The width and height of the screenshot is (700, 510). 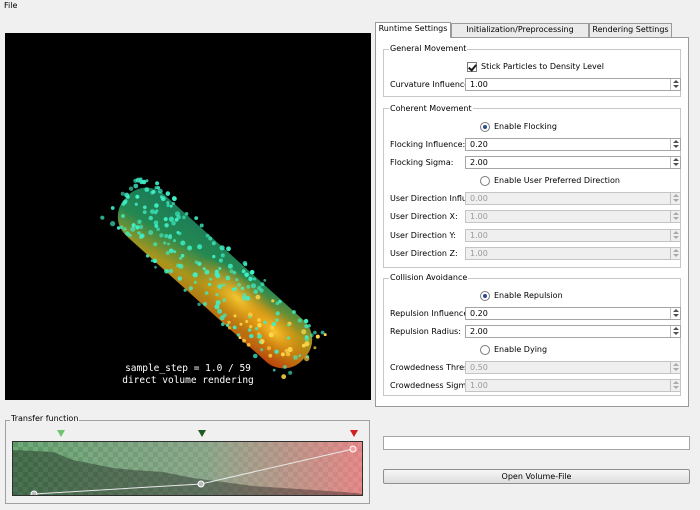 I want to click on transfer-function-editor, so click(x=187, y=468).